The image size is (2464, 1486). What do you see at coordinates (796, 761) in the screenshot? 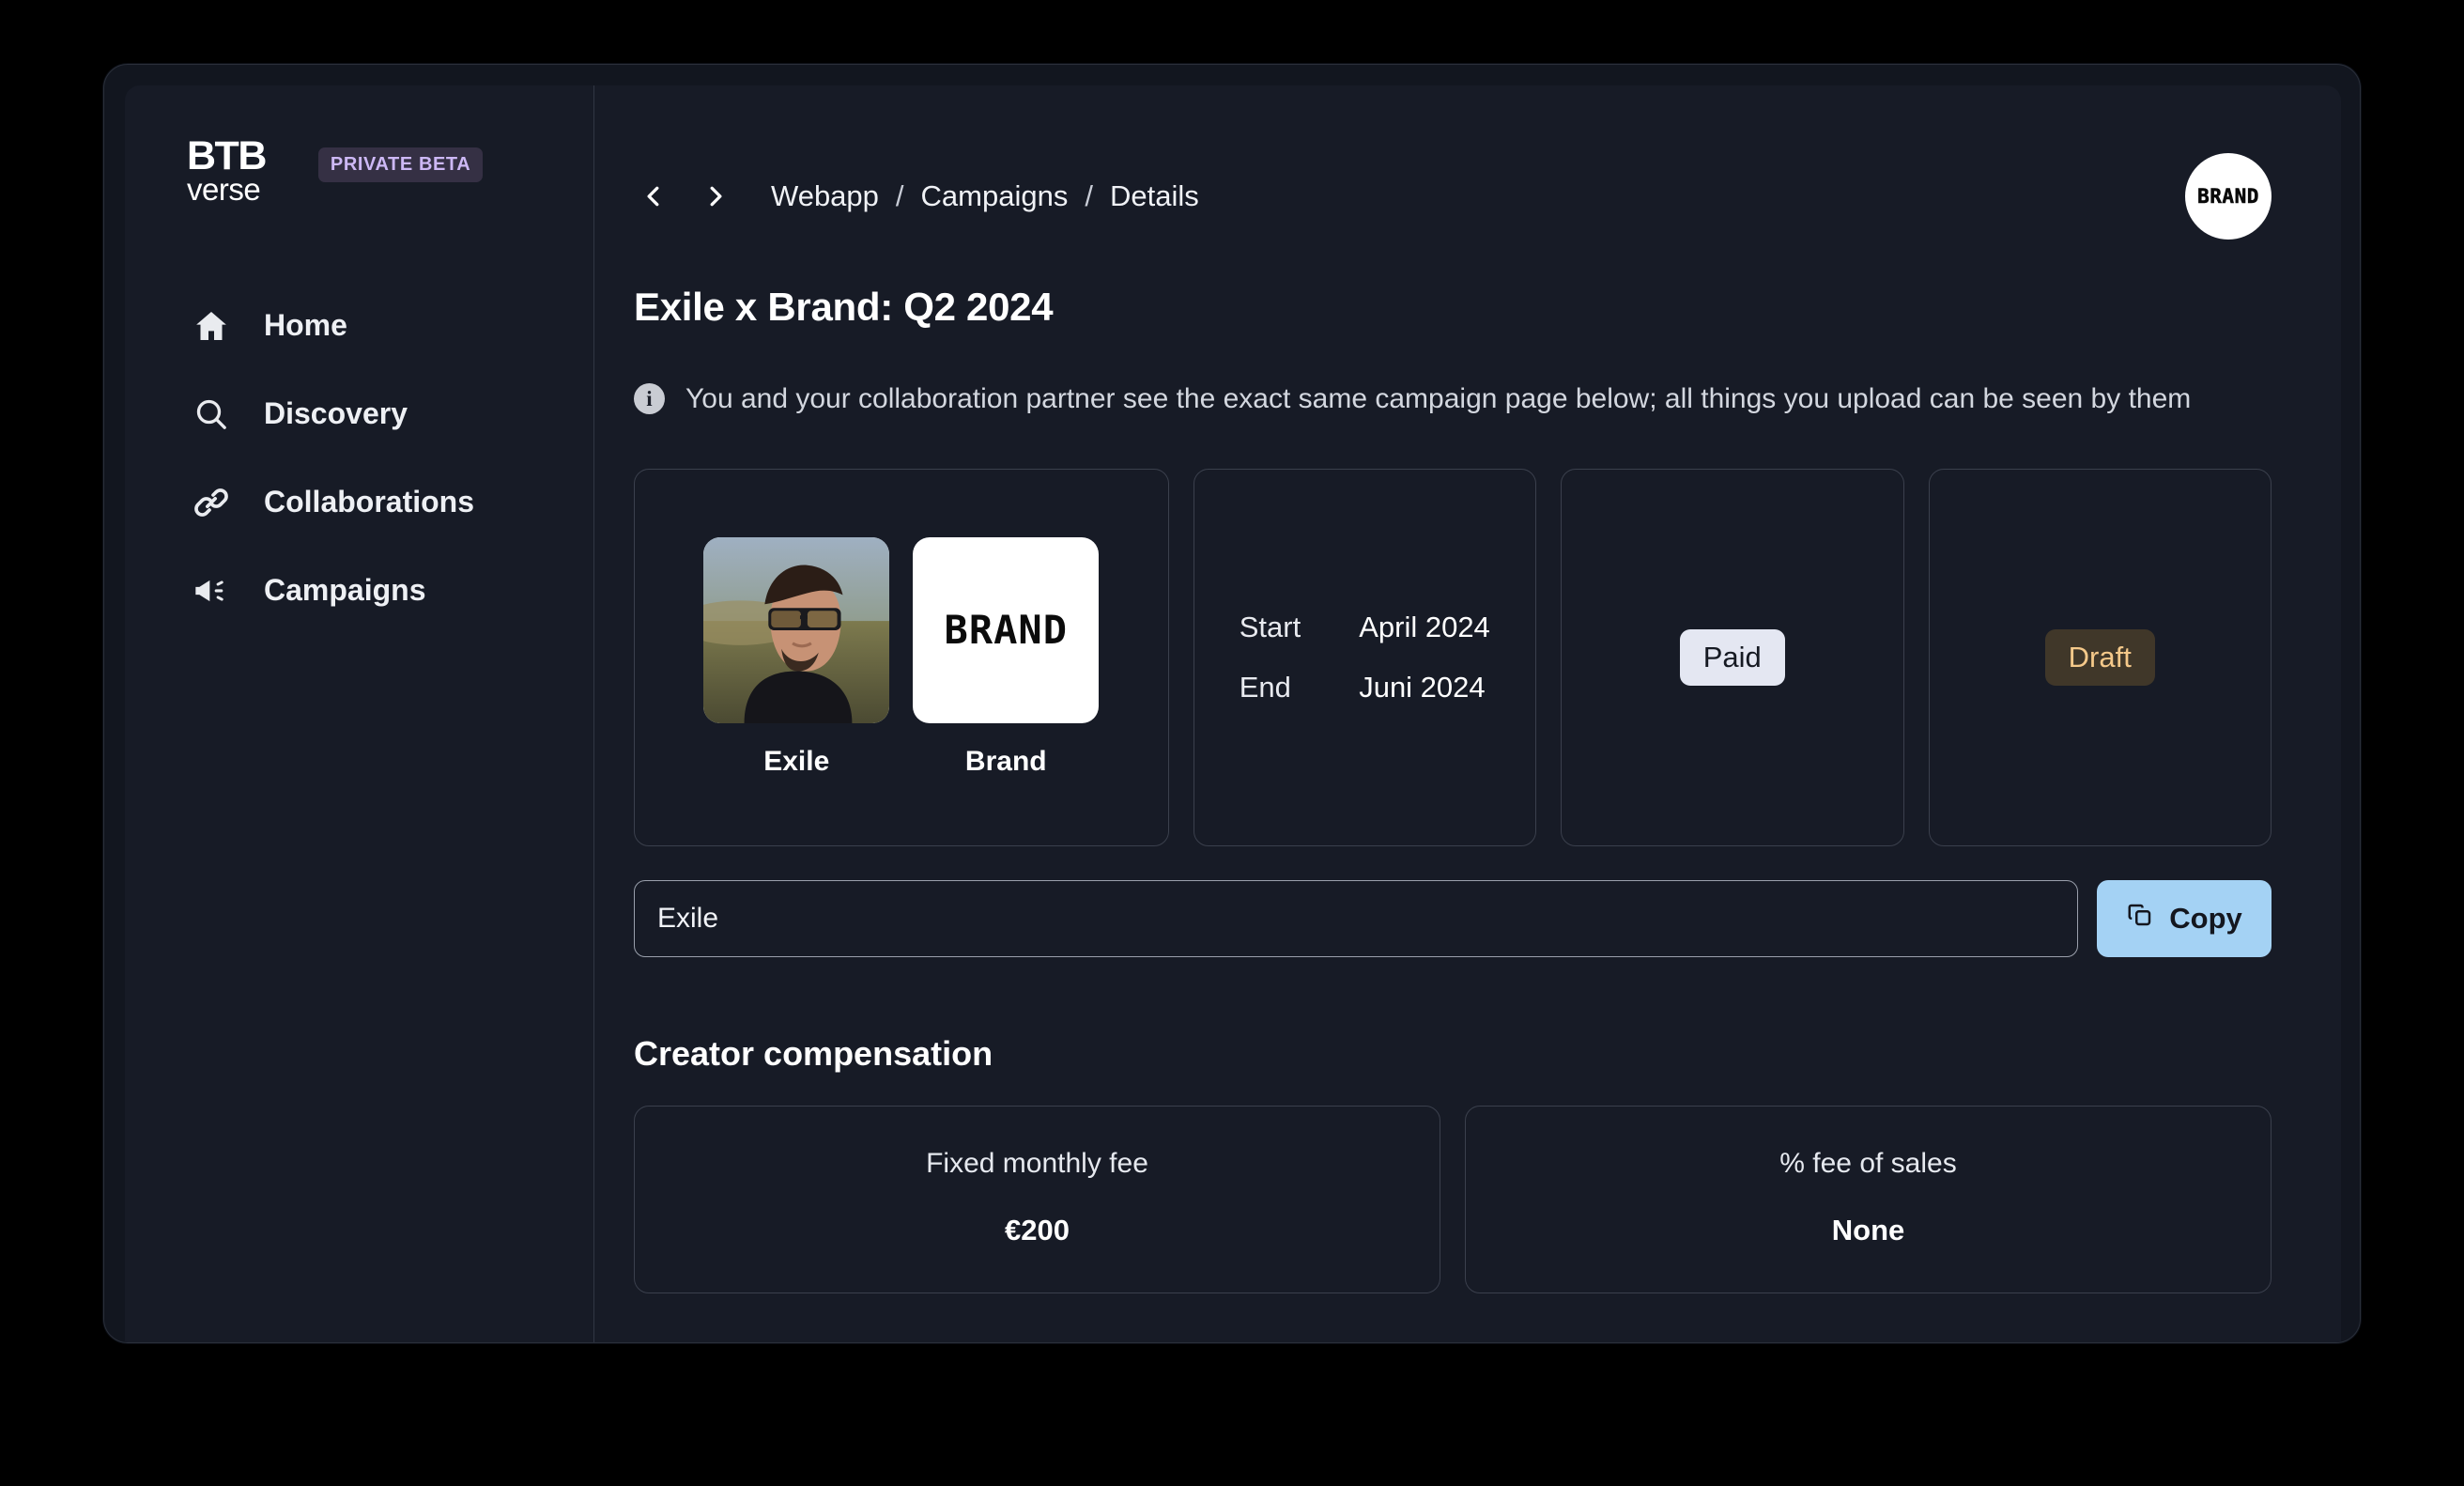
I see `partner-name: Exile` at bounding box center [796, 761].